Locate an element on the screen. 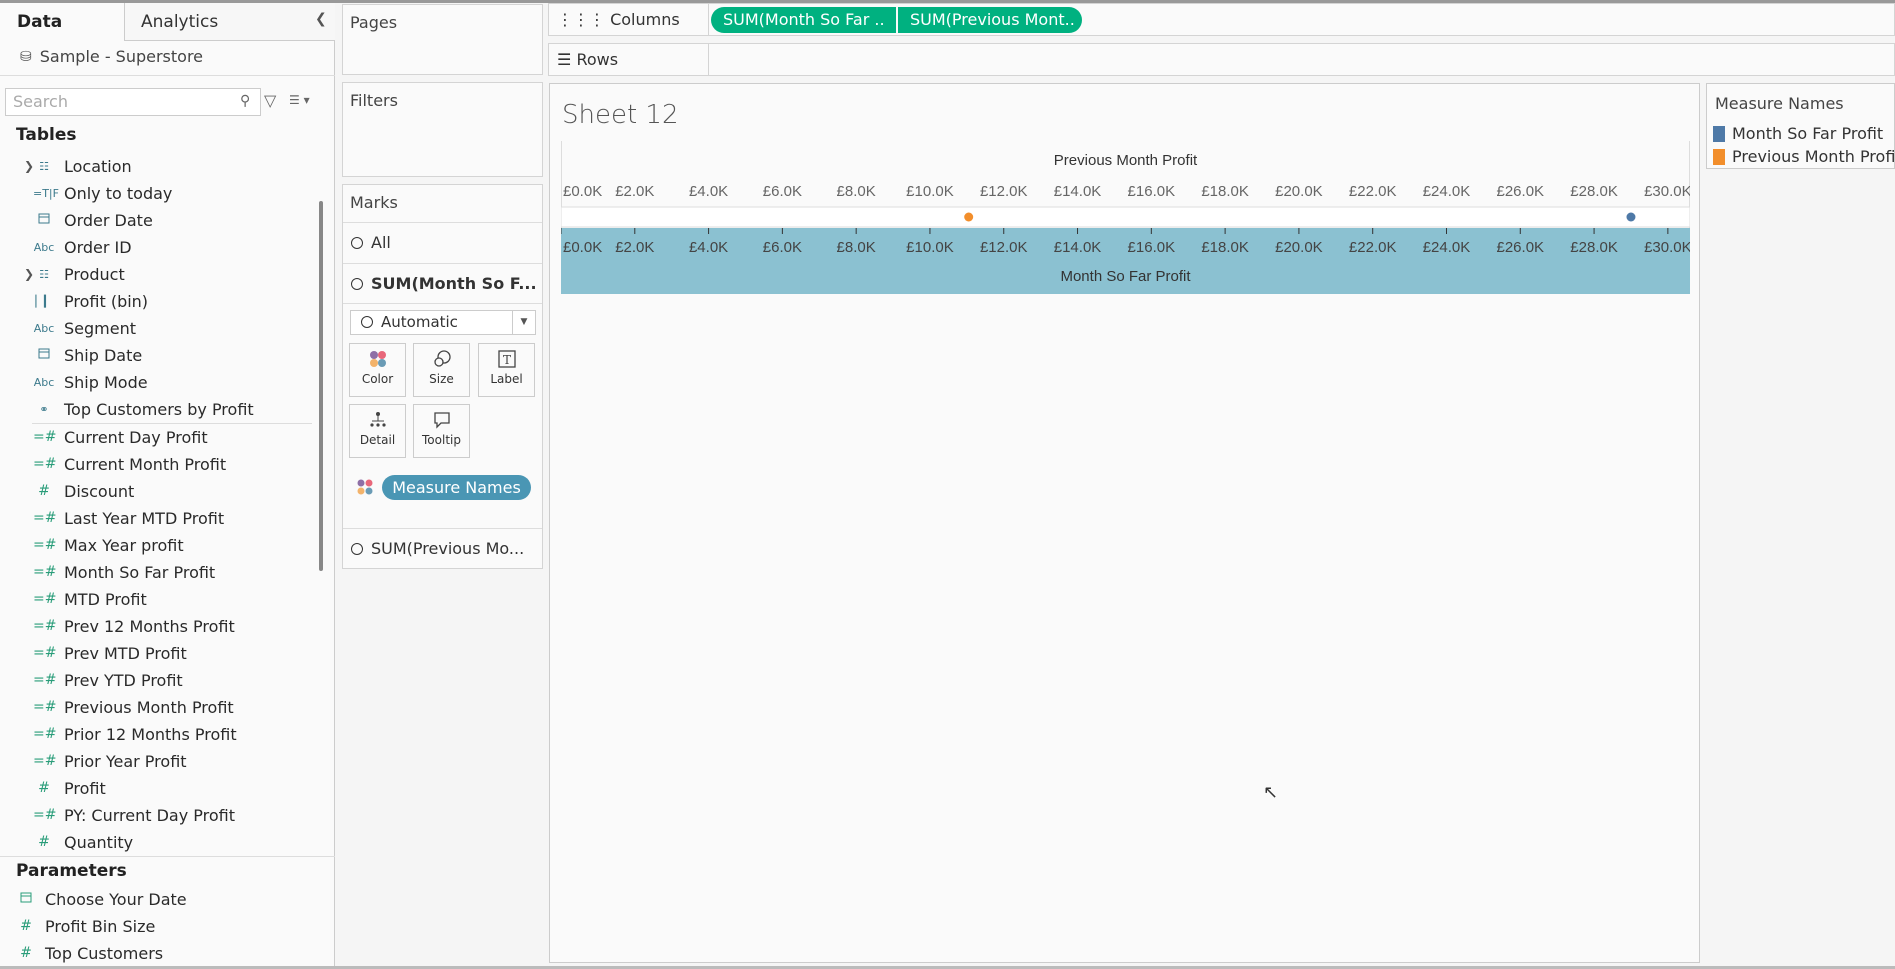 Image resolution: width=1895 pixels, height=969 pixels. size-icon is located at coordinates (441, 358).